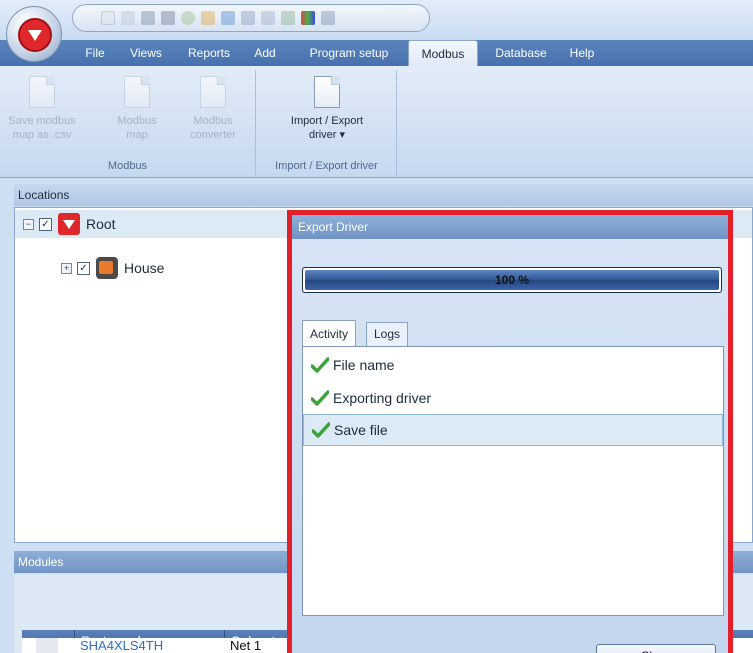 The height and width of the screenshot is (653, 753). I want to click on application-menu-button, so click(34, 34).